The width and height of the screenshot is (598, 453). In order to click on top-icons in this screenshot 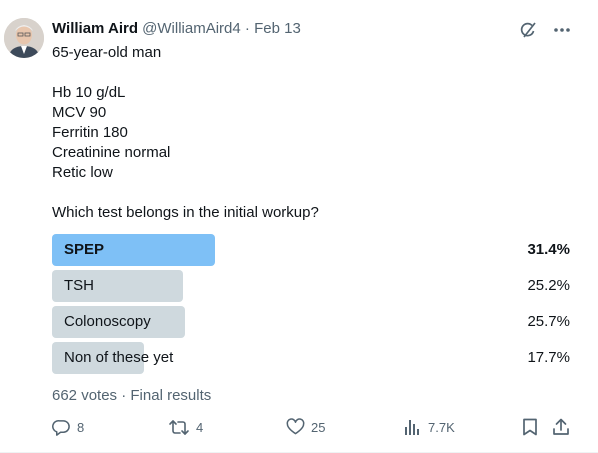, I will do `click(545, 30)`.